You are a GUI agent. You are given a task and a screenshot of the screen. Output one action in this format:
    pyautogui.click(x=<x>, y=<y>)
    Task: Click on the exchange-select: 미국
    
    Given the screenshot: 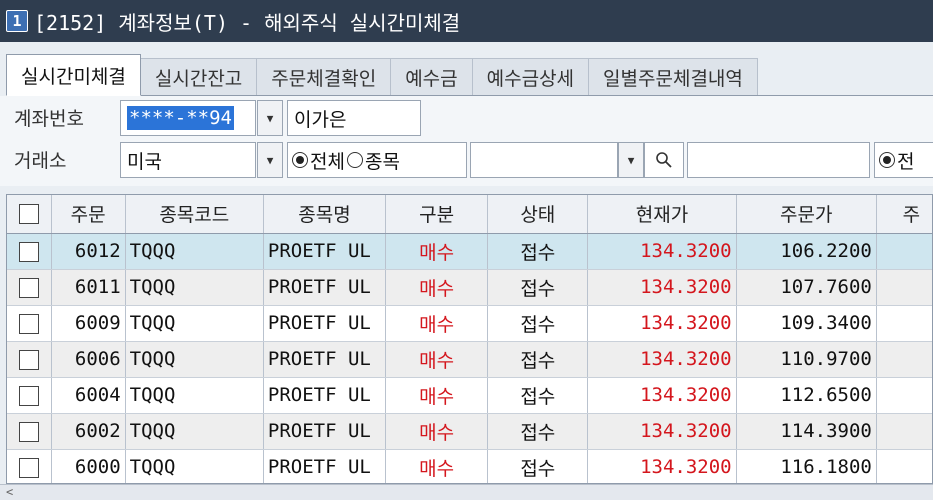 What is the action you would take?
    pyautogui.click(x=188, y=160)
    